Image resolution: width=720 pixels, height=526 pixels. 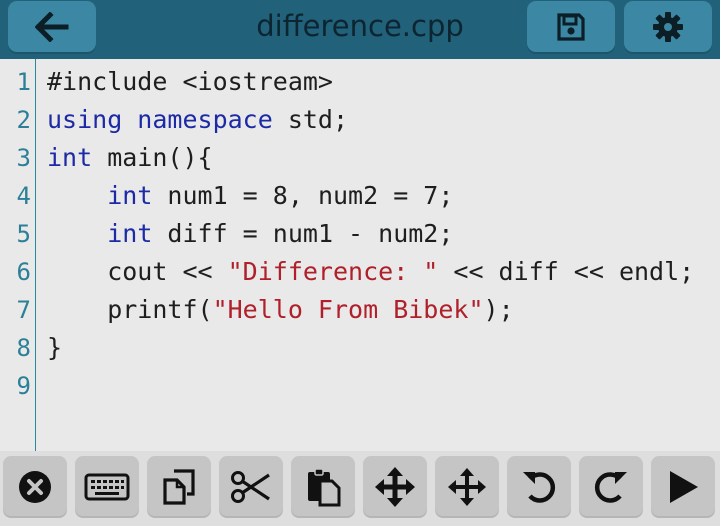 What do you see at coordinates (348, 309) in the screenshot?
I see `string-token: "Hello From Bibek"` at bounding box center [348, 309].